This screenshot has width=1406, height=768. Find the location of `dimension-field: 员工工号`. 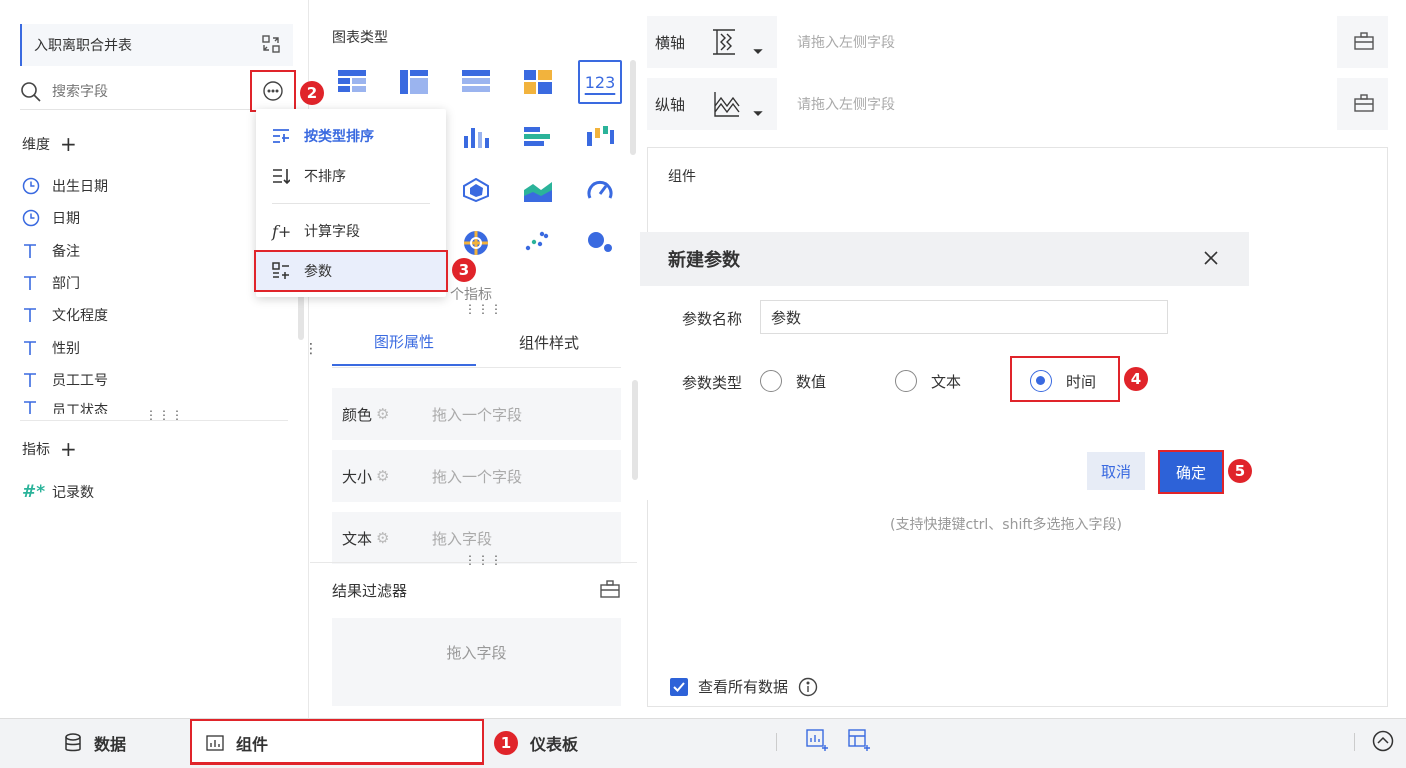

dimension-field: 员工工号 is located at coordinates (65, 380).